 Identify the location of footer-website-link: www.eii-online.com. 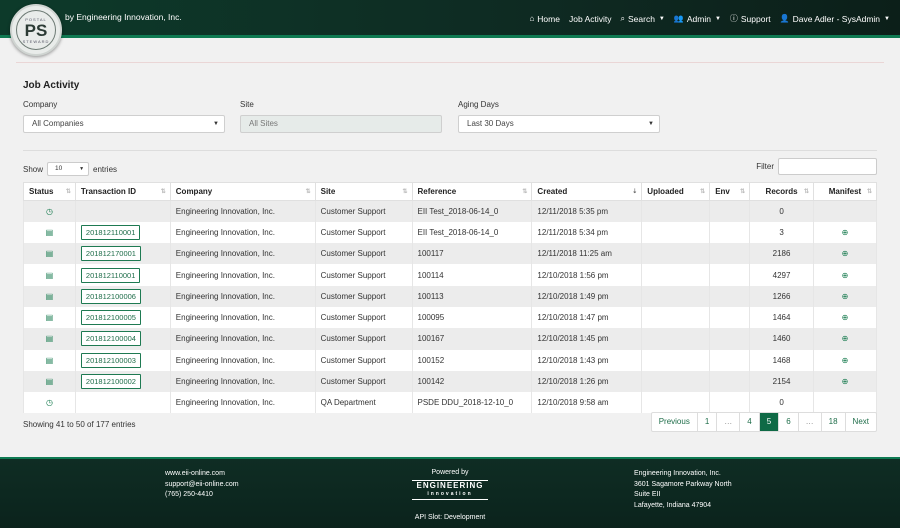
(202, 474).